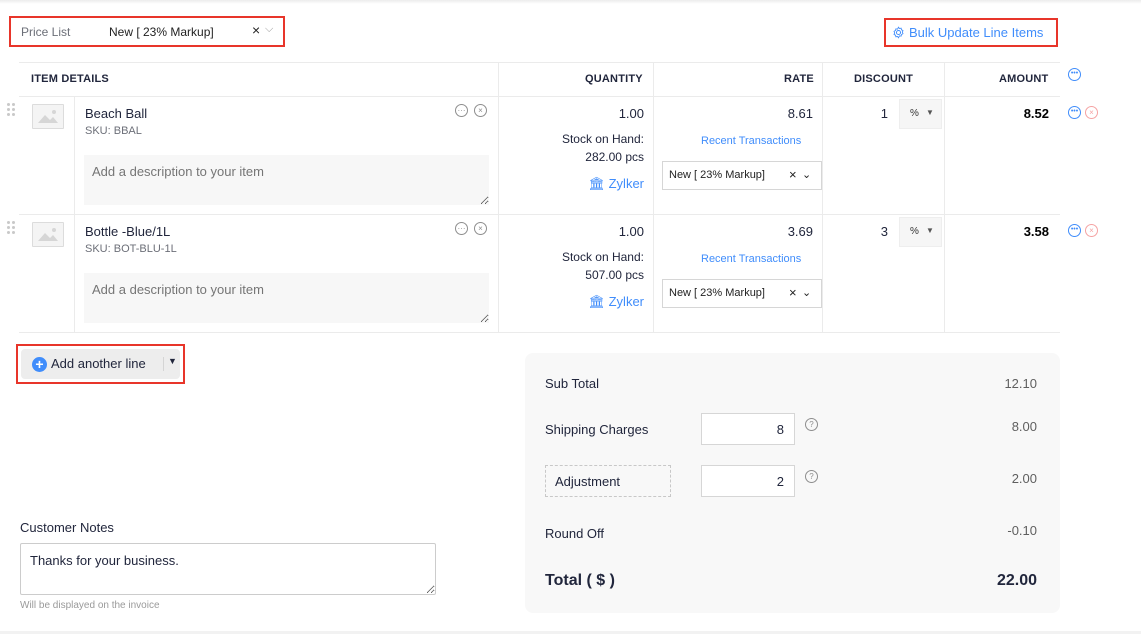 This screenshot has width=1141, height=634. Describe the element at coordinates (67, 527) in the screenshot. I see `customer-notes-label: Customer Notes` at that location.